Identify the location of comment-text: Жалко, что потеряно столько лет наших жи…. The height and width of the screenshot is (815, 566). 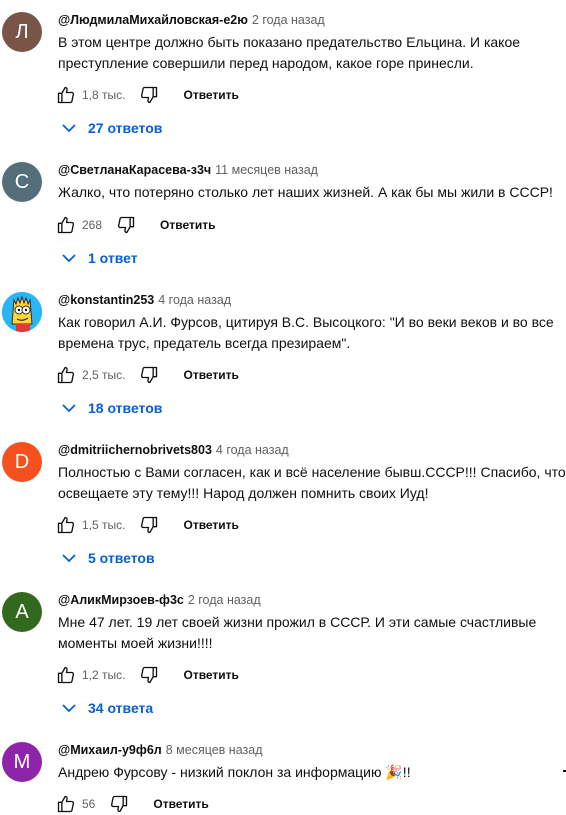
(305, 192).